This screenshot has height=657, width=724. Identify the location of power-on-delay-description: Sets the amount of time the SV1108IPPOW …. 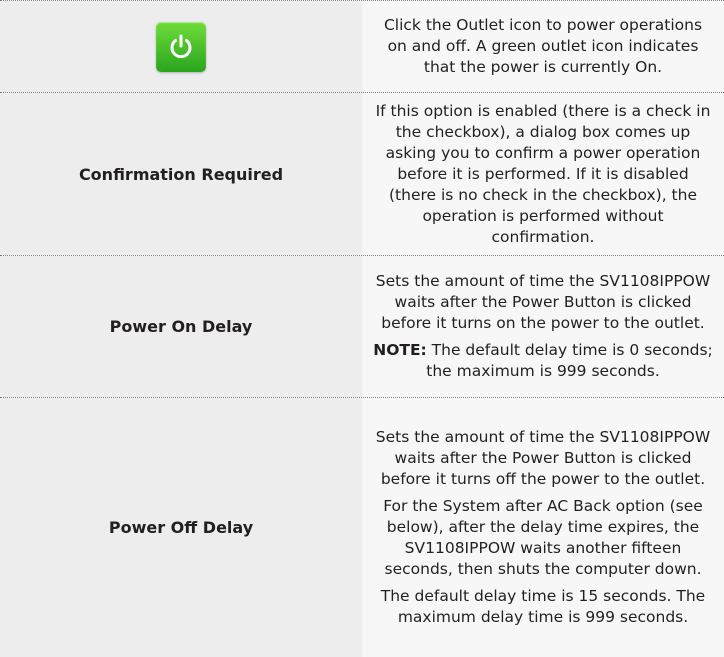
(543, 326).